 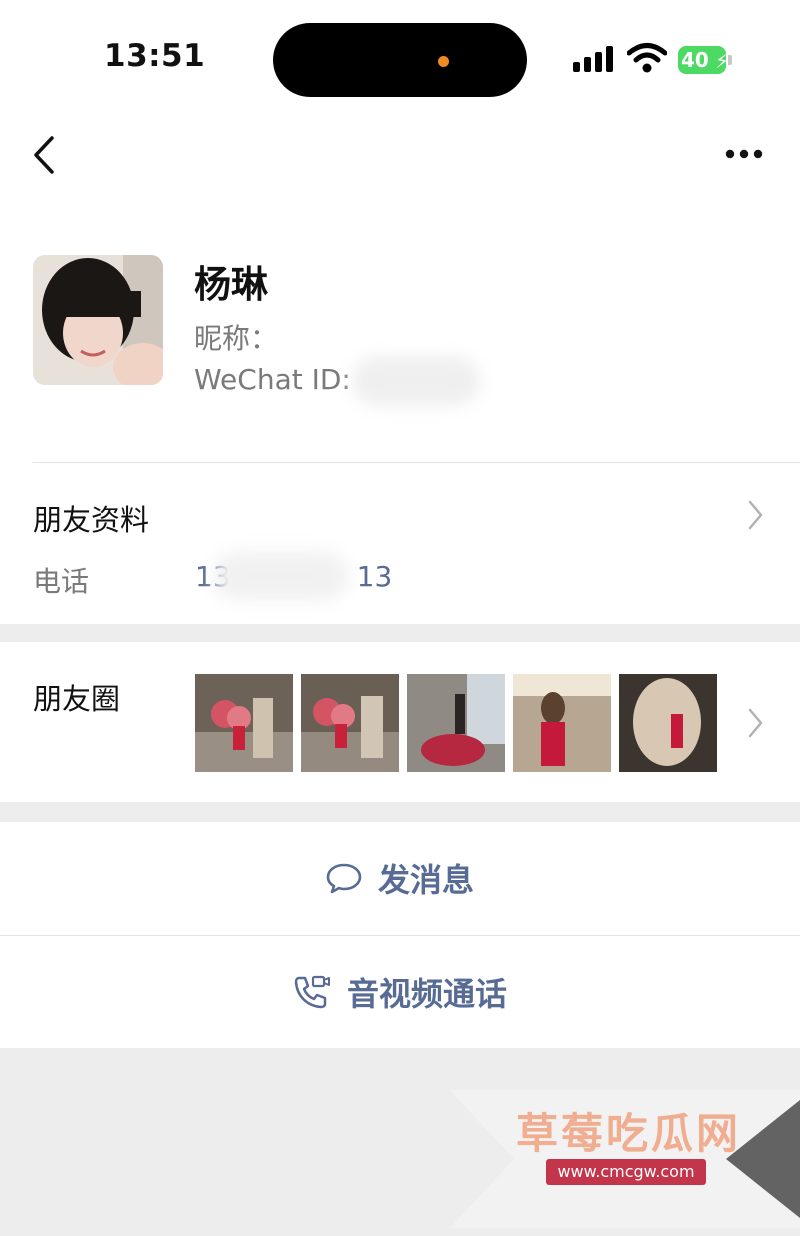 I want to click on send-message-button: 发消息, so click(x=400, y=878).